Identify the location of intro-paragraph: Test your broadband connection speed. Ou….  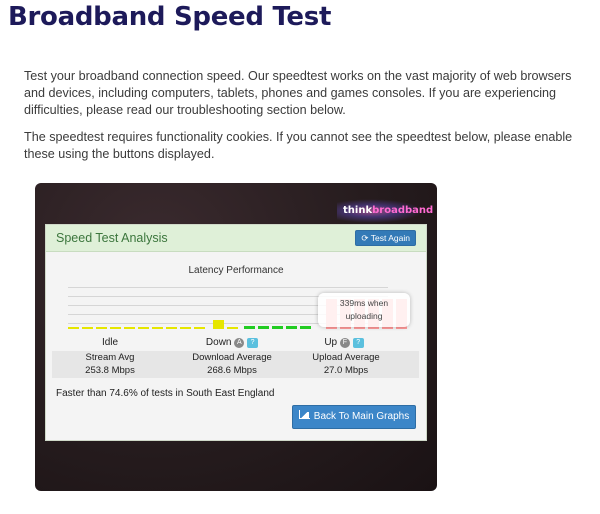
(298, 93).